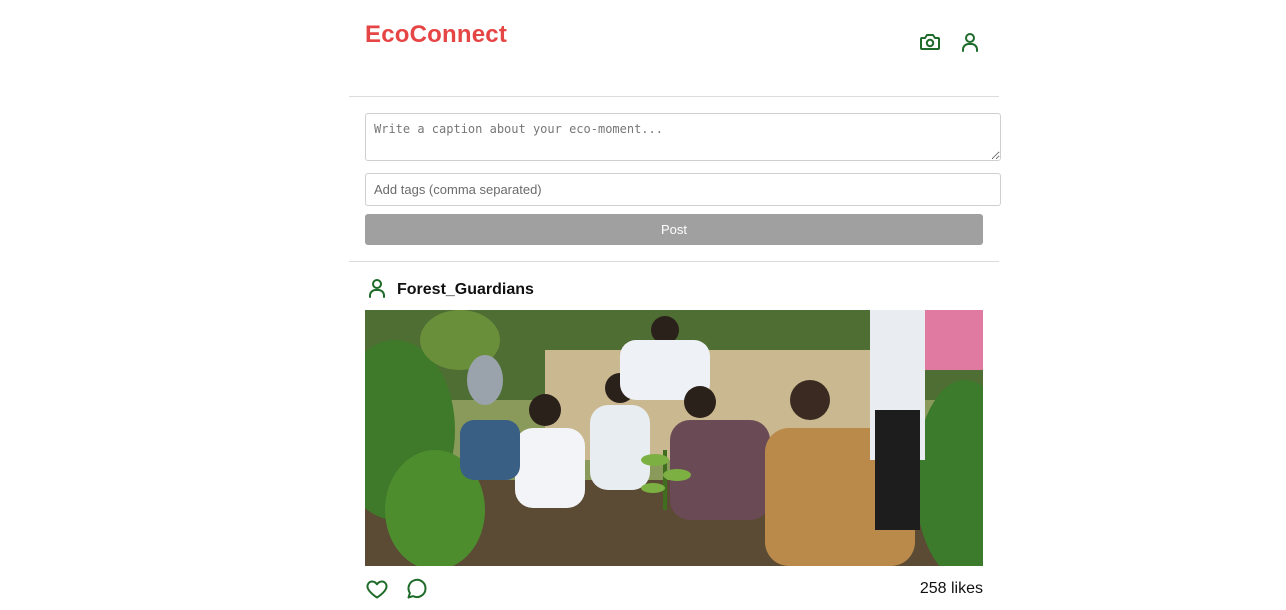 The height and width of the screenshot is (610, 1286). I want to click on post-composer: Post, so click(675, 179).